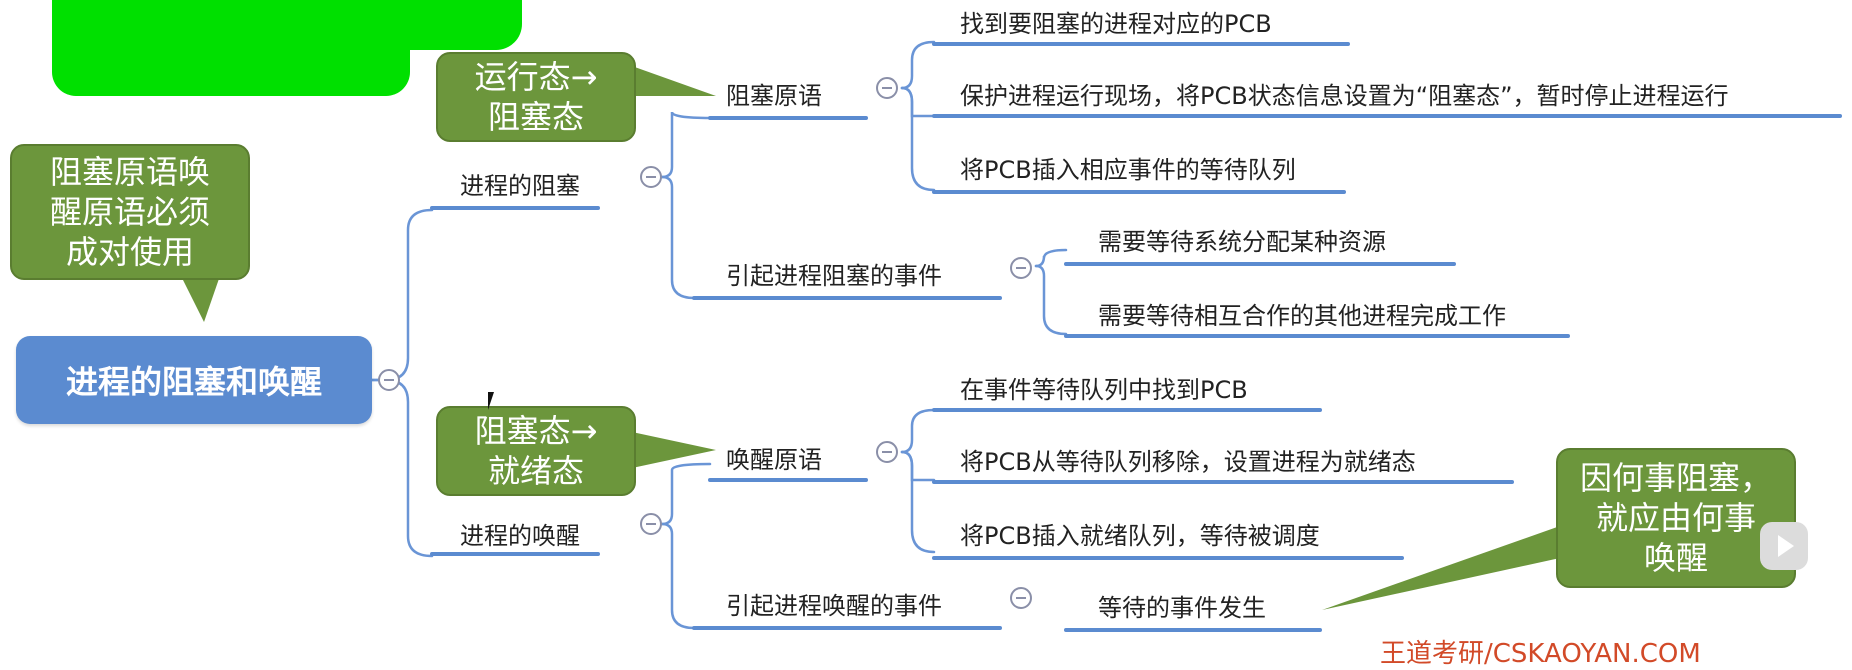 This screenshot has height=670, width=1852. I want to click on note-cause-wake: 因何事阻塞， 就应由何事 唤醒, so click(1676, 518).